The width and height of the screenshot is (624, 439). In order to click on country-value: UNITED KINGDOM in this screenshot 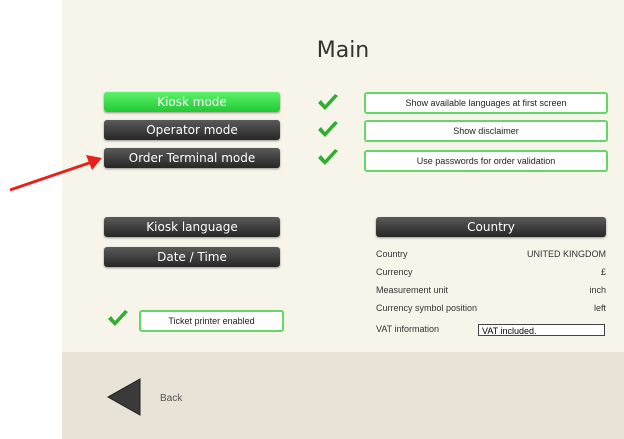, I will do `click(566, 254)`.